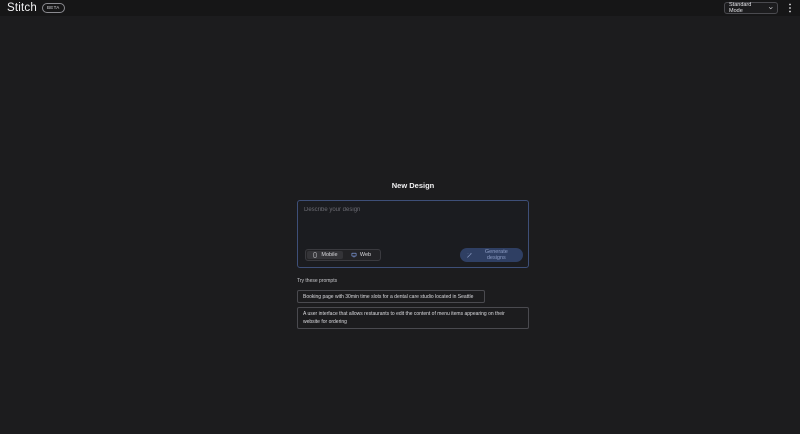 Image resolution: width=800 pixels, height=434 pixels. I want to click on phone-icon, so click(315, 255).